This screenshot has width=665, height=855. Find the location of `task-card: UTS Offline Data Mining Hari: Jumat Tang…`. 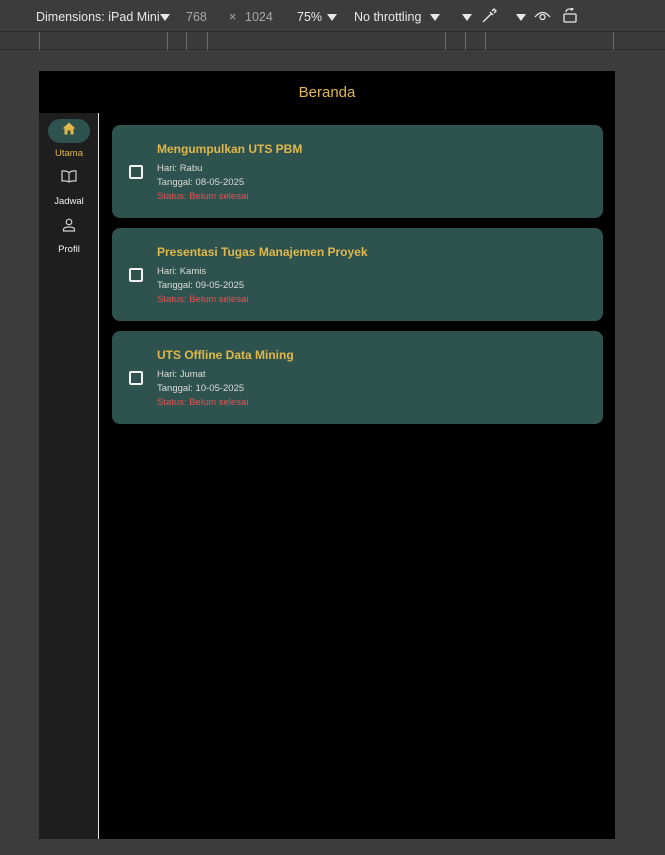

task-card: UTS Offline Data Mining Hari: Jumat Tang… is located at coordinates (357, 377).